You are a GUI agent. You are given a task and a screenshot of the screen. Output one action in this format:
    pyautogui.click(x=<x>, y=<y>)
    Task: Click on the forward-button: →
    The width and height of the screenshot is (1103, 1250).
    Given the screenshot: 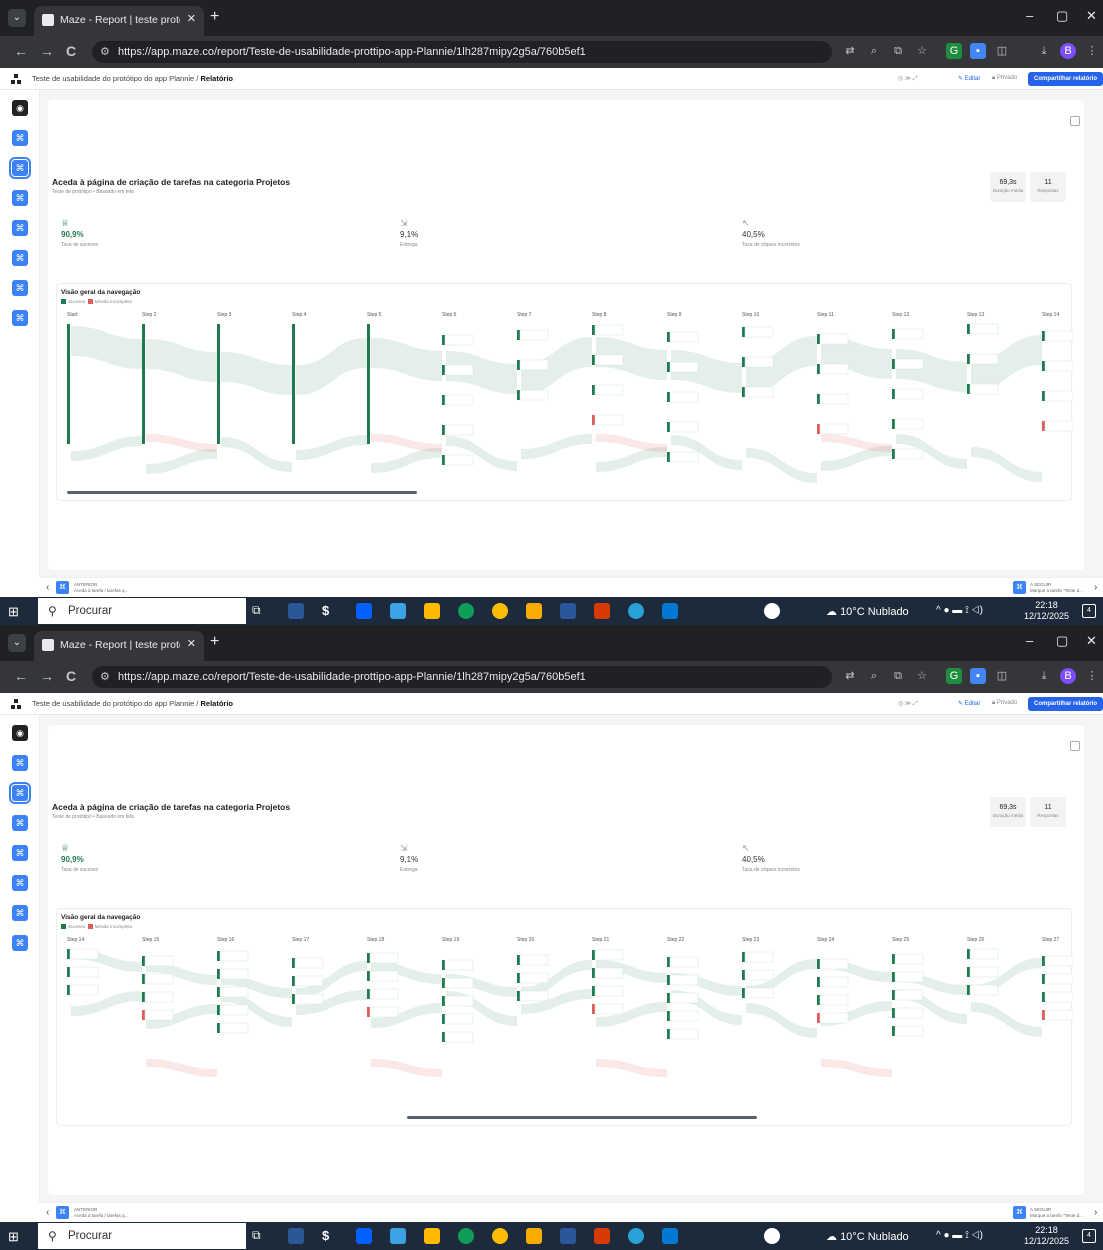 What is the action you would take?
    pyautogui.click(x=47, y=676)
    